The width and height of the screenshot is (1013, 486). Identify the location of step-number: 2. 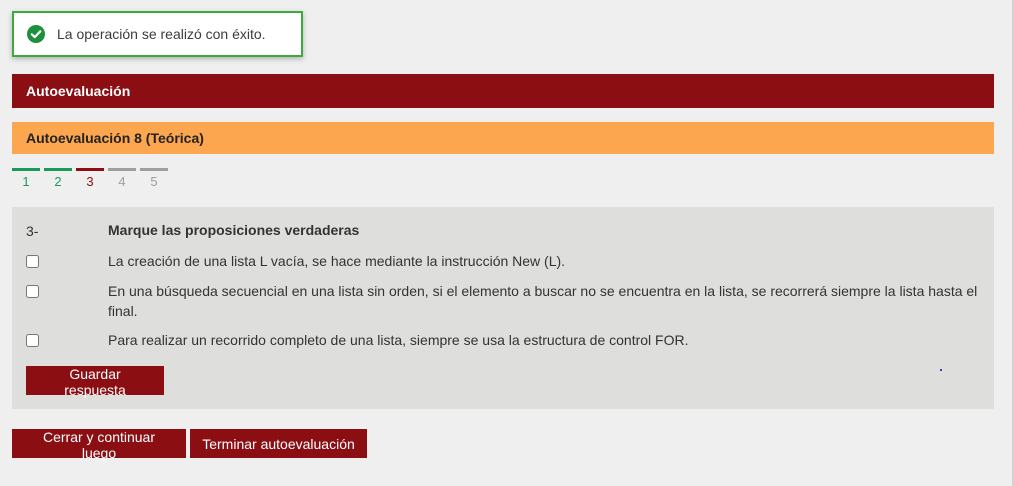
(58, 181).